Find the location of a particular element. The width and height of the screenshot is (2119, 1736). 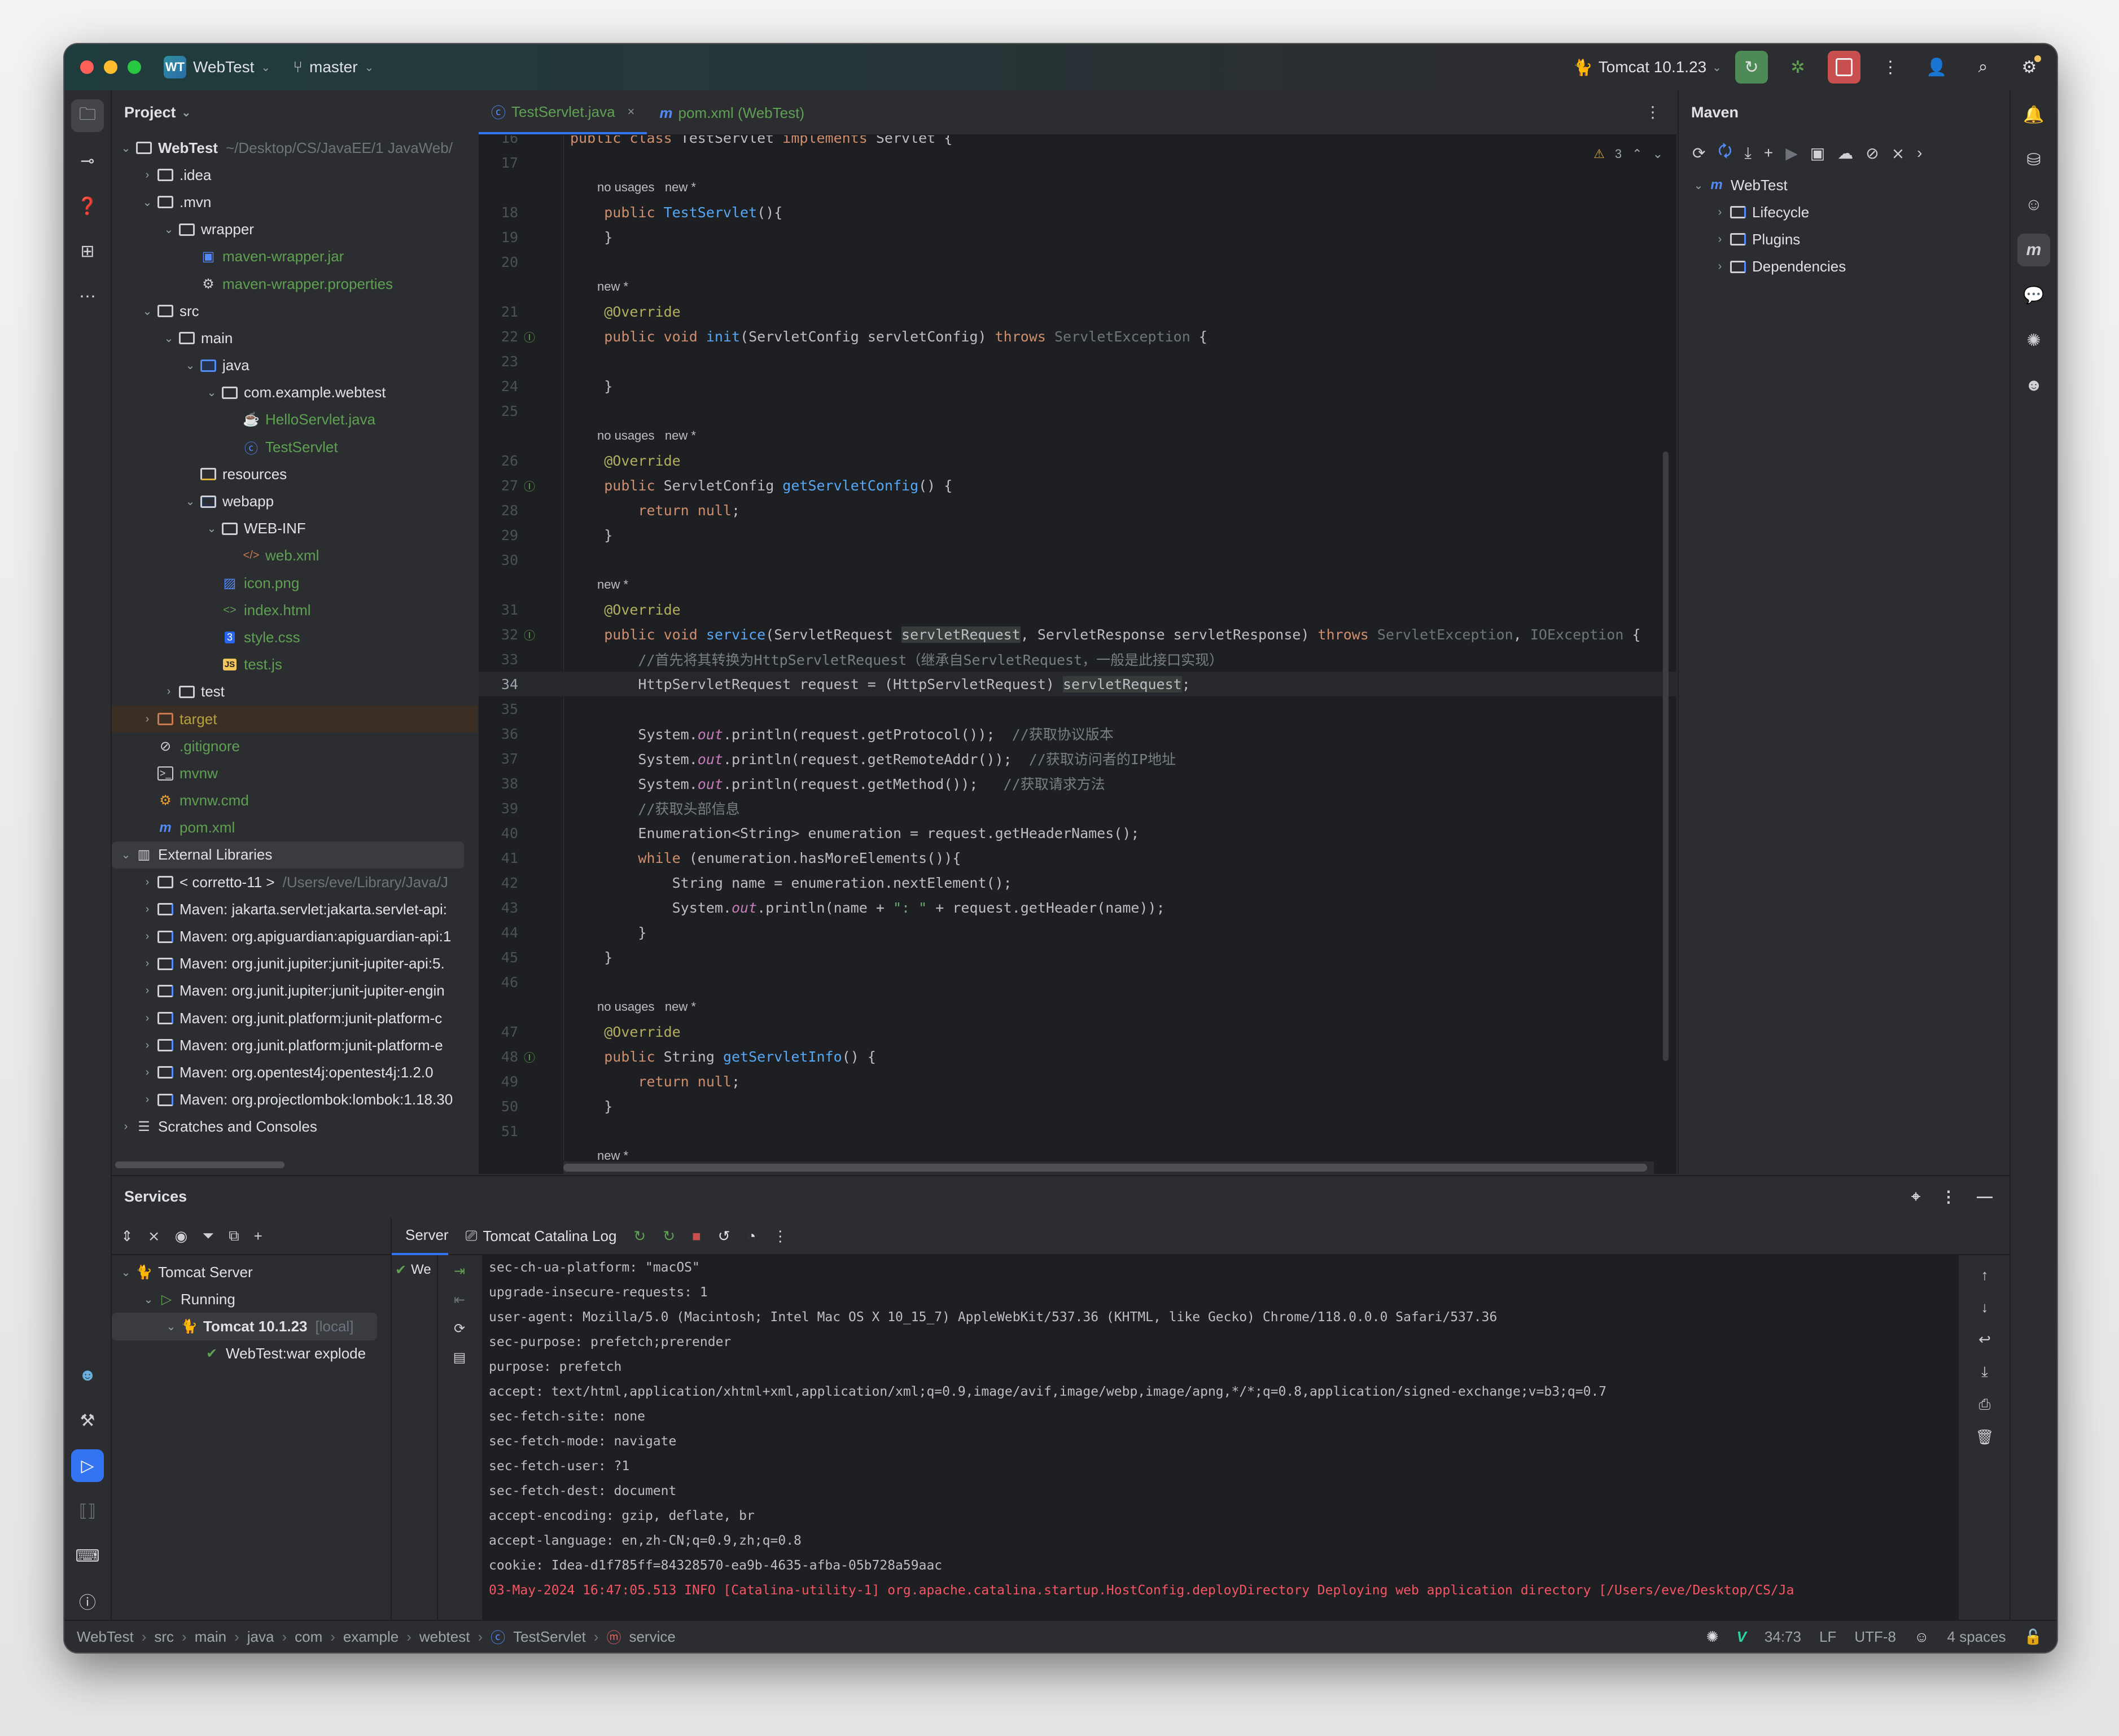

view-options-icon: ◉ is located at coordinates (181, 1236).